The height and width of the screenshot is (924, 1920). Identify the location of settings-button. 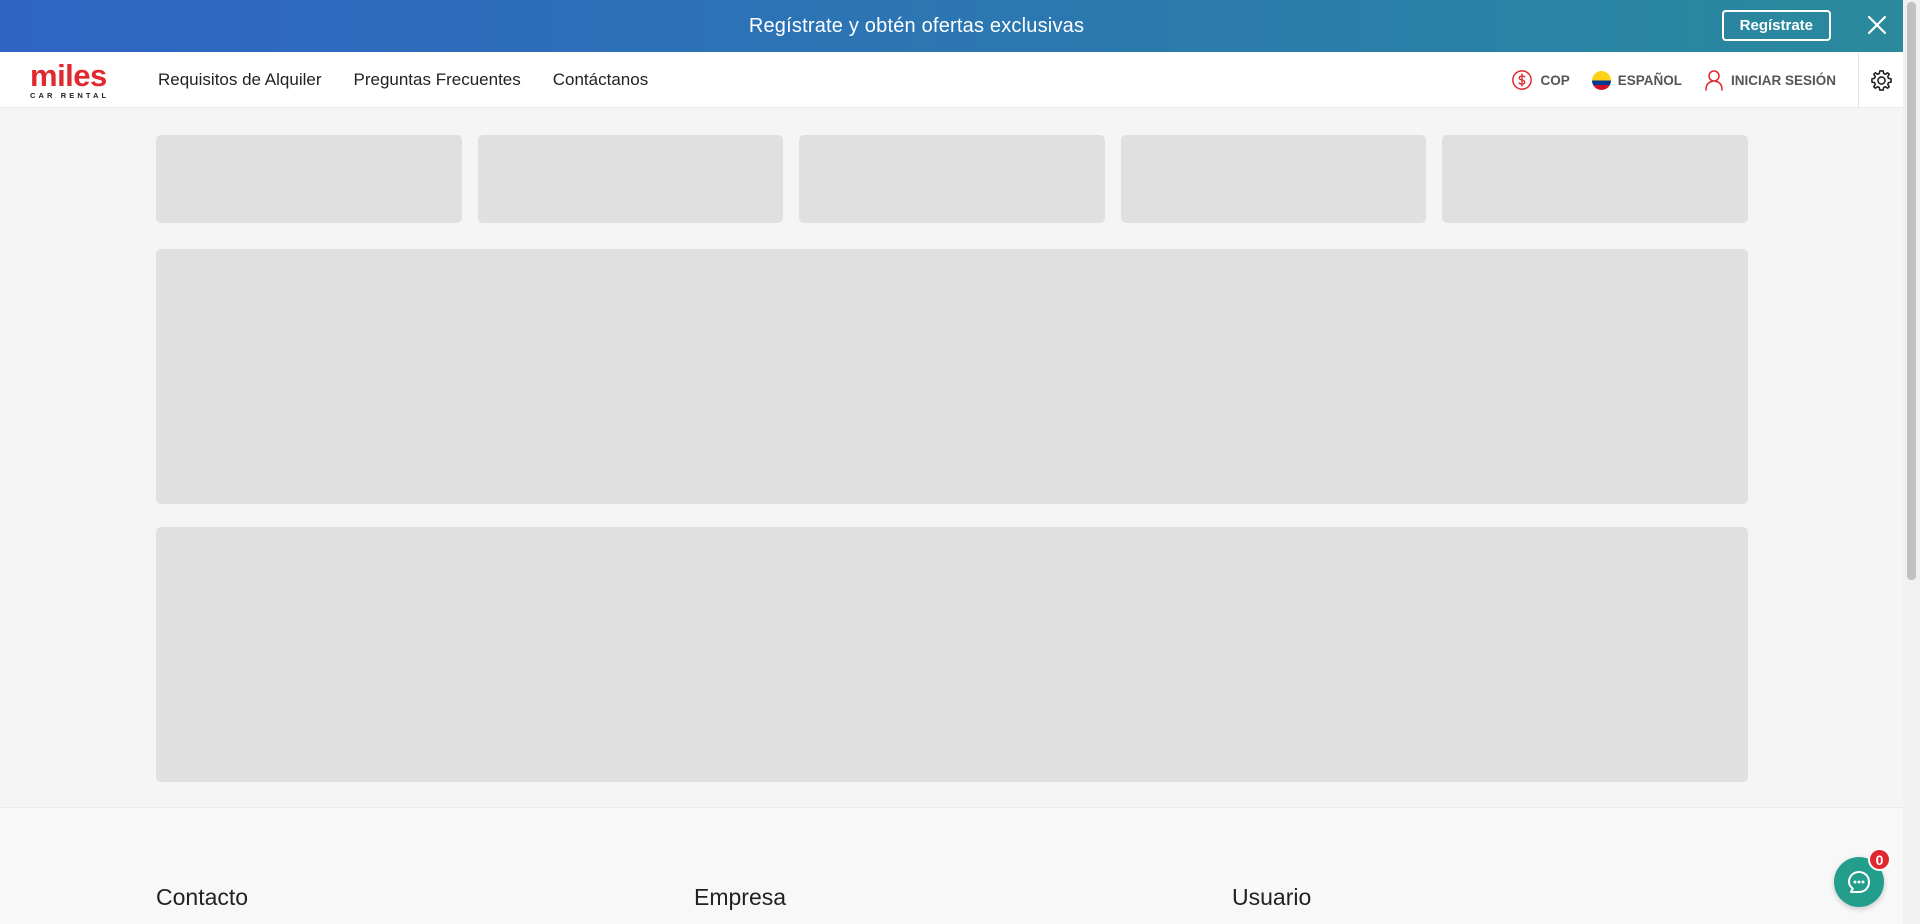
(1880, 80).